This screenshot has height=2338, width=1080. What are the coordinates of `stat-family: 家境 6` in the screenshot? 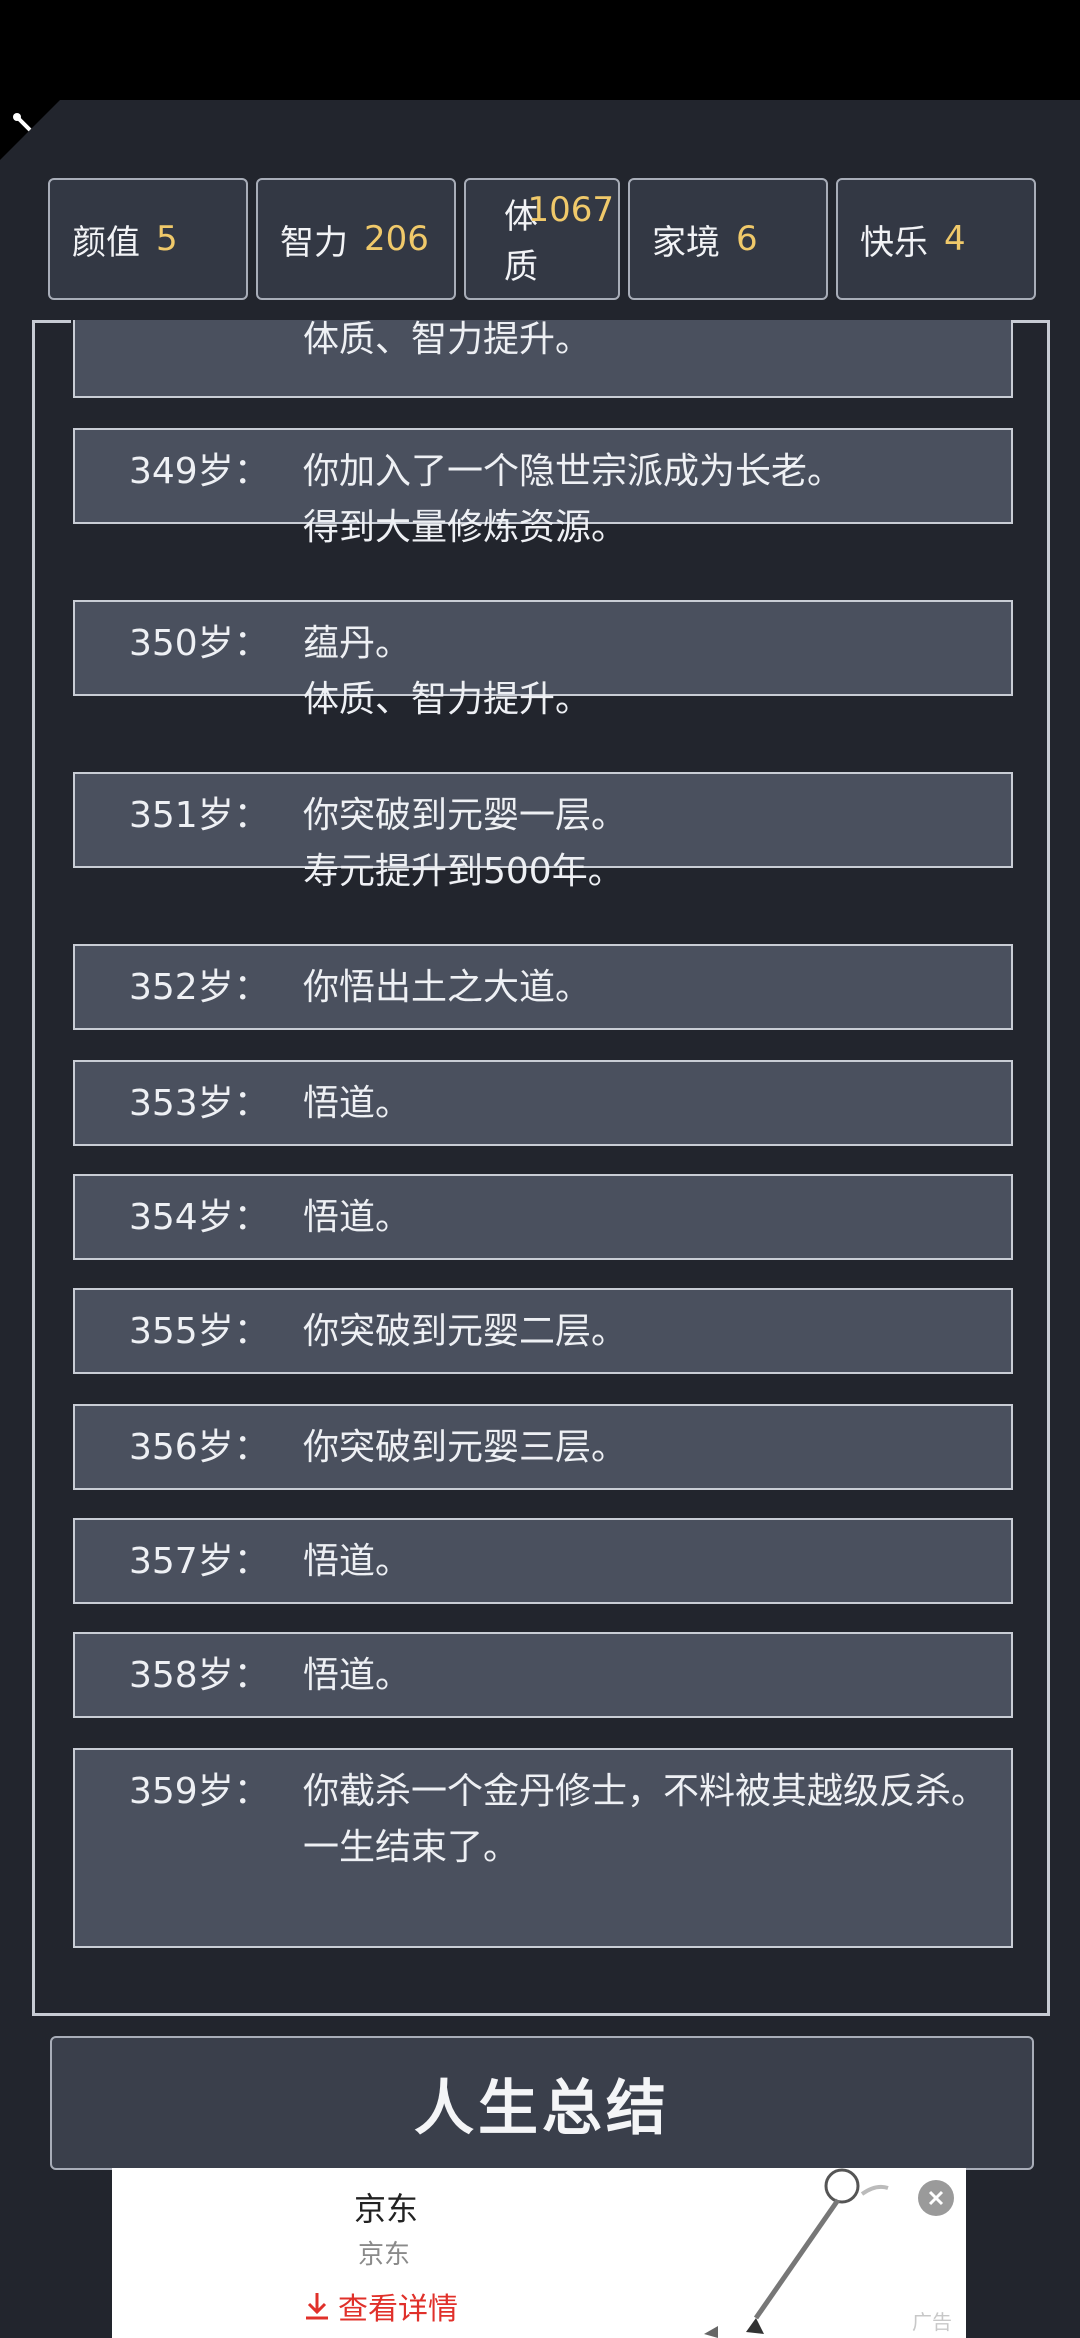 It's located at (728, 239).